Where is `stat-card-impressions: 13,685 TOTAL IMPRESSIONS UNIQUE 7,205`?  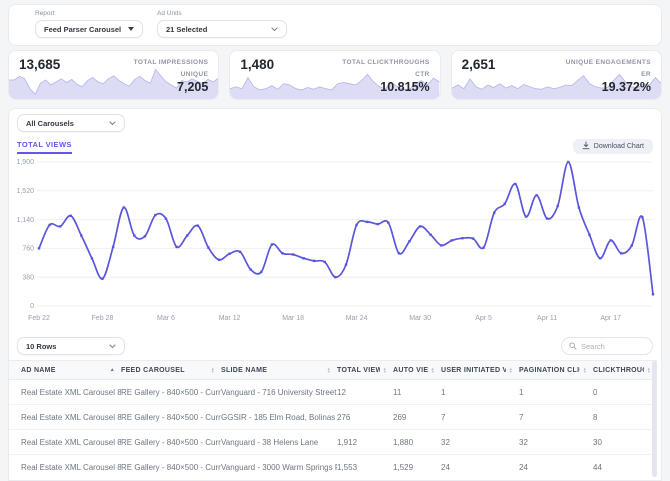
stat-card-impressions: 13,685 TOTAL IMPRESSIONS UNIQUE 7,205 is located at coordinates (114, 75).